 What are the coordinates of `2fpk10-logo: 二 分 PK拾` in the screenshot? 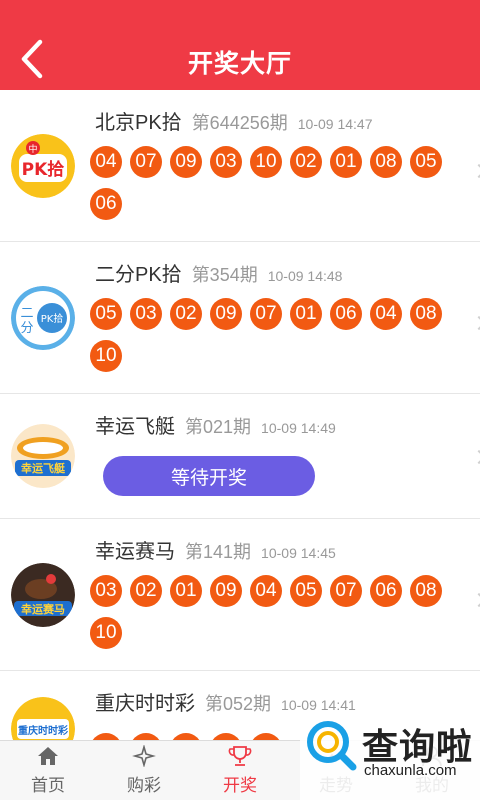 It's located at (43, 318).